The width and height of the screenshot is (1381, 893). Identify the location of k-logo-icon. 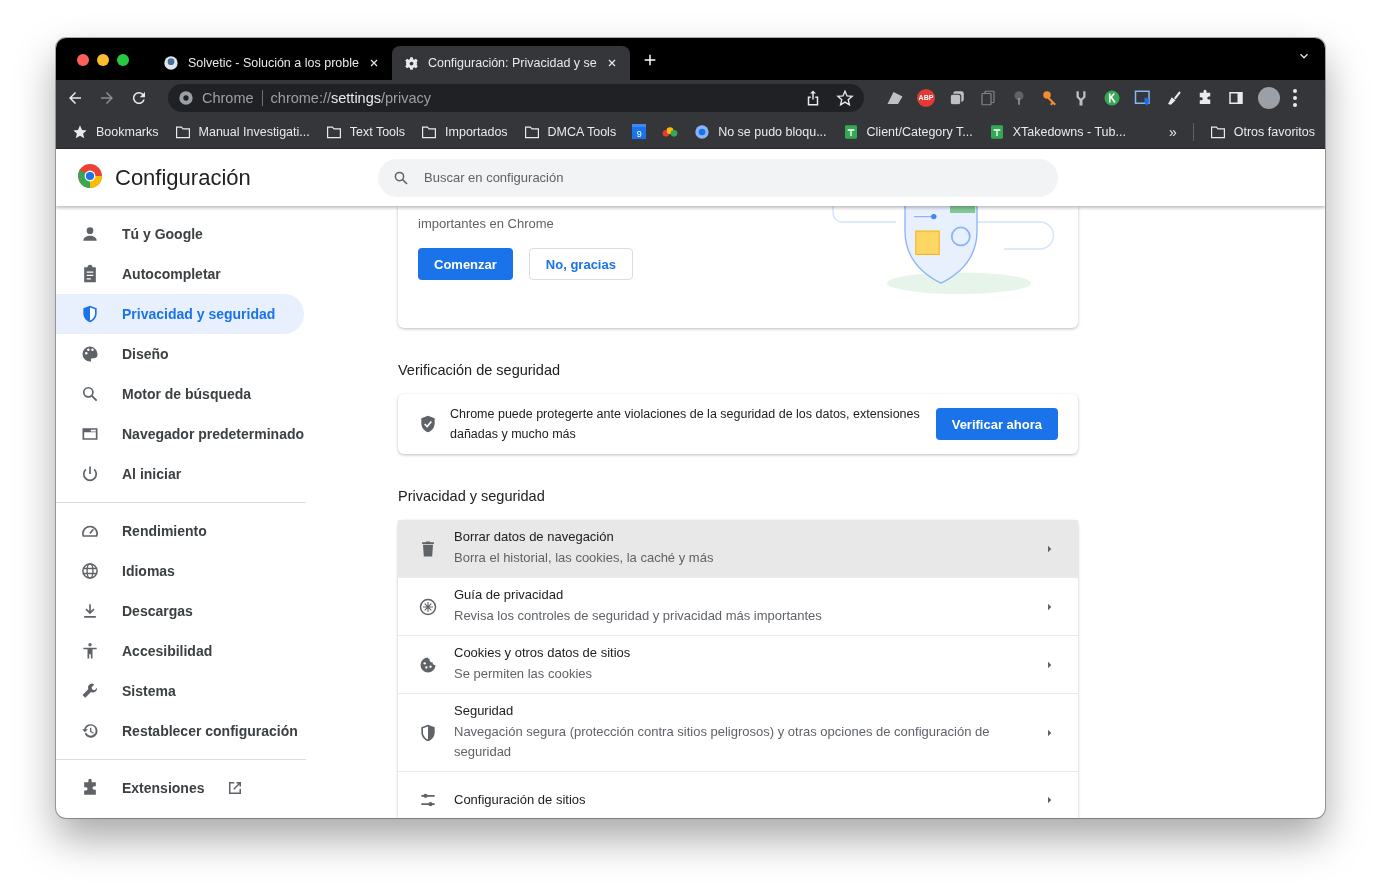
(1112, 97).